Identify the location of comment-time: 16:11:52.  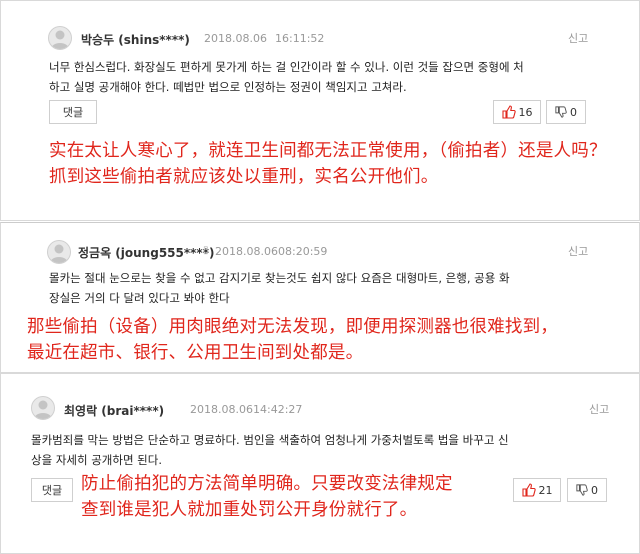
(300, 38).